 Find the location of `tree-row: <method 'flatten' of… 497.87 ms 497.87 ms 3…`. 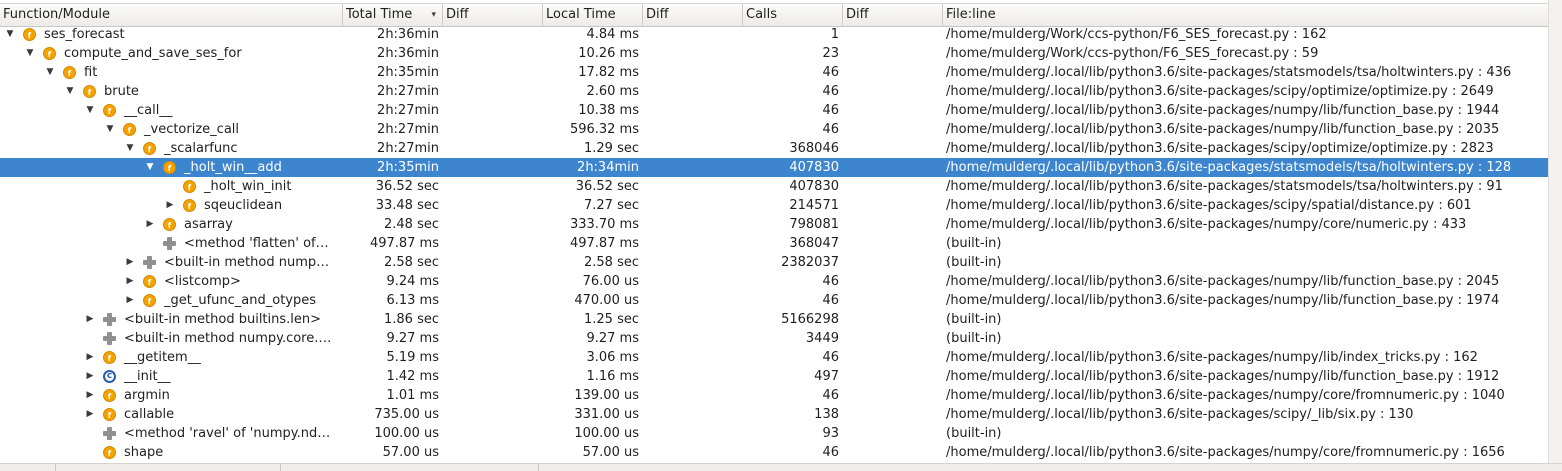

tree-row: <method 'flatten' of… 497.87 ms 497.87 ms 3… is located at coordinates (774, 243).